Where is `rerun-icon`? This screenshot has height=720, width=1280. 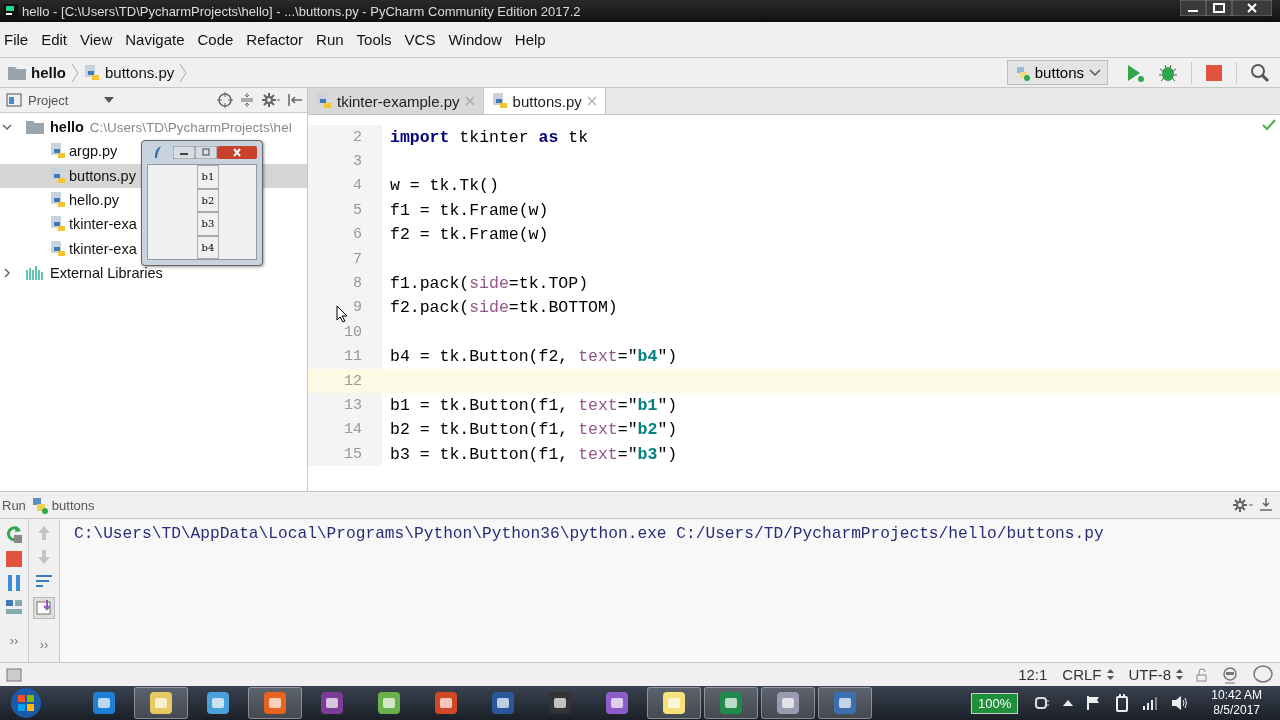 rerun-icon is located at coordinates (14, 534).